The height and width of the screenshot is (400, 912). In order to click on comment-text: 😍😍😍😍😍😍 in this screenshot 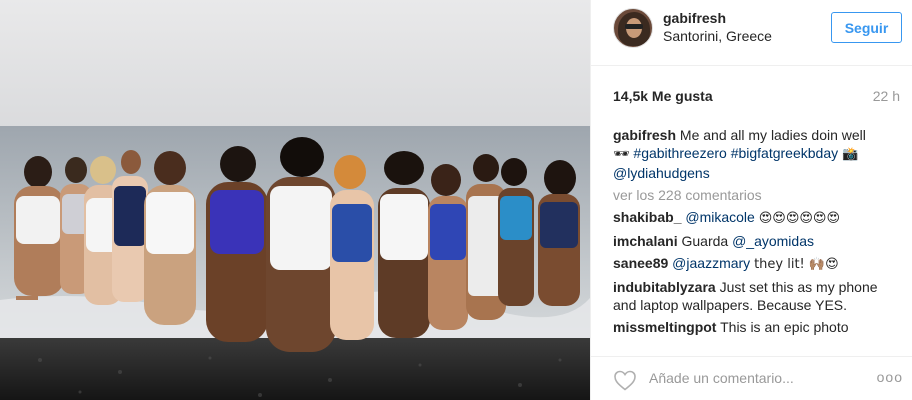, I will do `click(799, 218)`.